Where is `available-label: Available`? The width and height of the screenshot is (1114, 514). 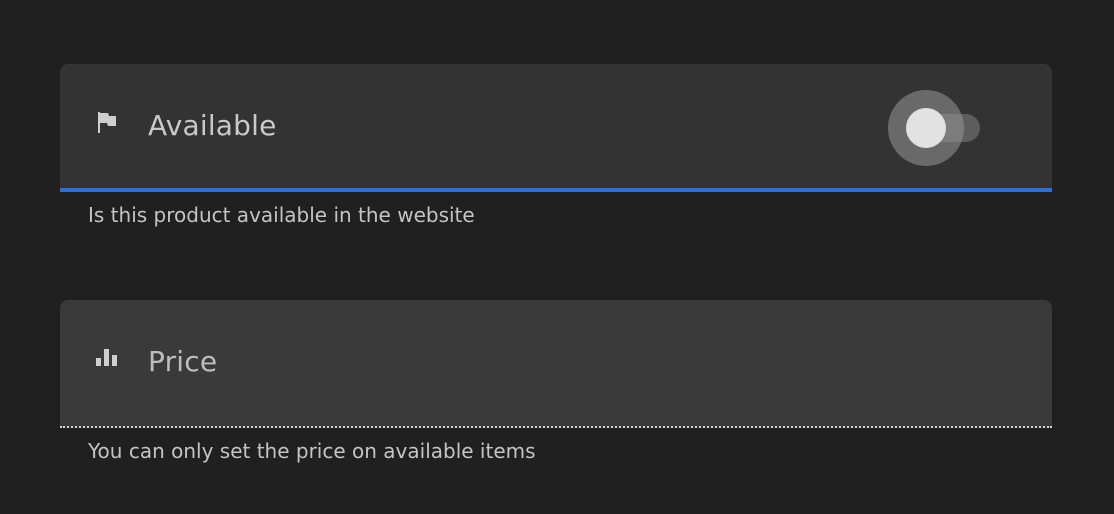 available-label: Available is located at coordinates (212, 125).